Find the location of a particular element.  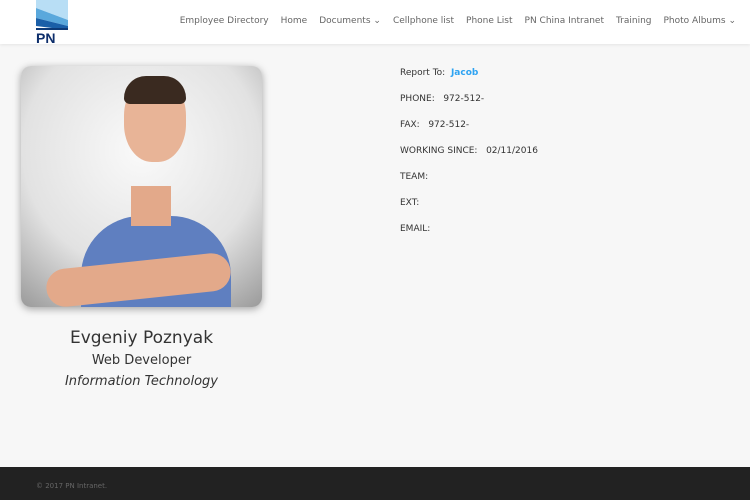

nav-label: Photo Albums is located at coordinates (694, 21).